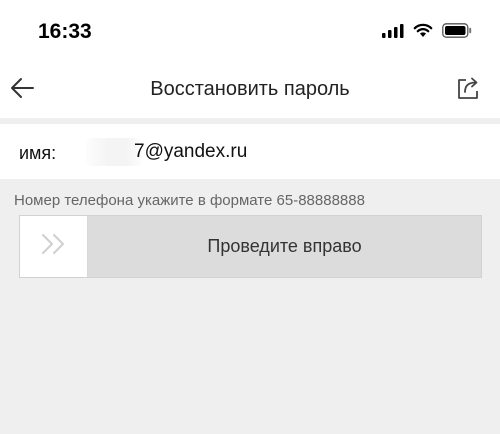 The width and height of the screenshot is (500, 434). I want to click on nav-bar: Восстановить пароль, so click(250, 90).